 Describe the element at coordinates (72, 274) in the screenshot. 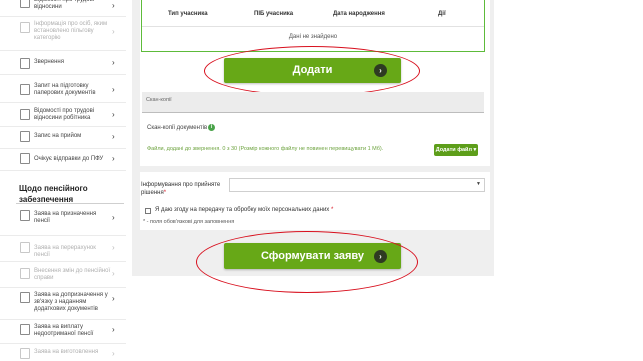

I see `sidebar-item-label: Внесення змін до пенсійної справи` at that location.